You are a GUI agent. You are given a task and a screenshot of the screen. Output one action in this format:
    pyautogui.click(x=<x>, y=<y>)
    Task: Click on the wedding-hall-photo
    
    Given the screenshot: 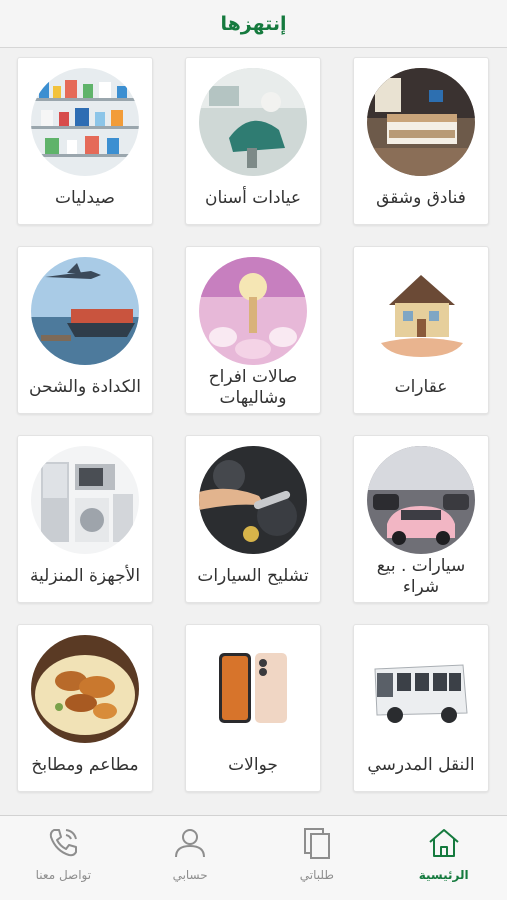 What is the action you would take?
    pyautogui.click(x=253, y=311)
    